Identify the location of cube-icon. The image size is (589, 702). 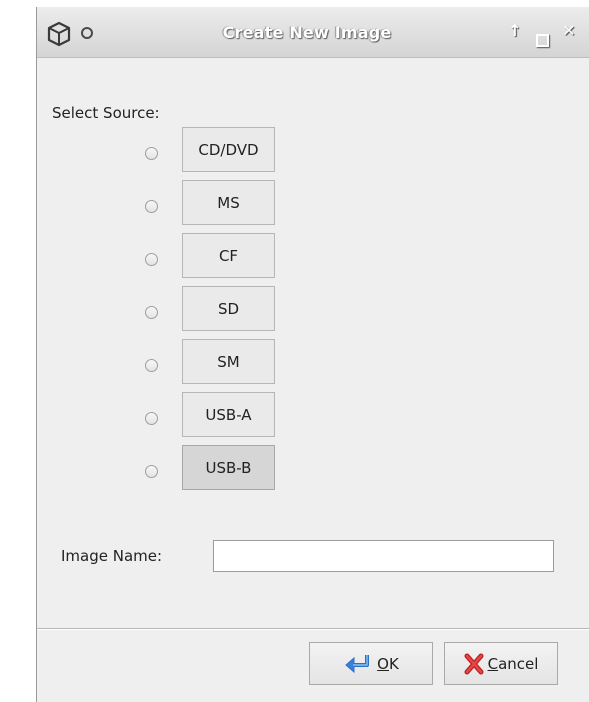
(59, 34).